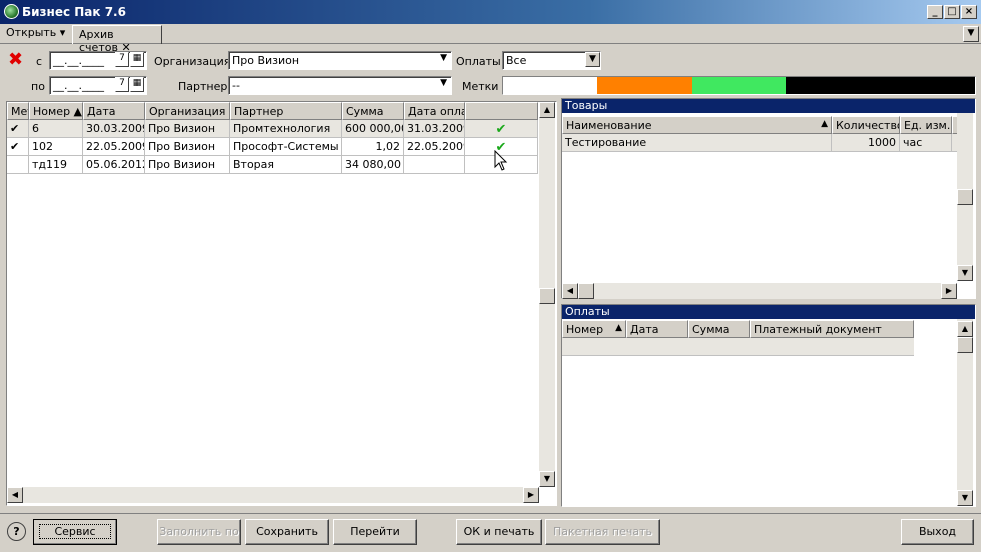 This screenshot has width=981, height=552. Describe the element at coordinates (881, 85) in the screenshot. I see `mark-black` at that location.